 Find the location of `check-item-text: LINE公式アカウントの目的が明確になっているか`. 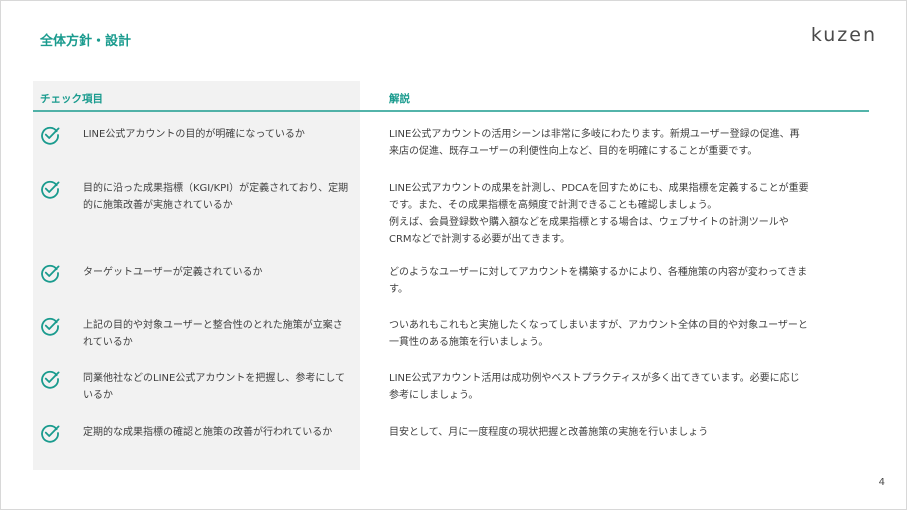

check-item-text: LINE公式アカウントの目的が明確になっているか is located at coordinates (194, 134).